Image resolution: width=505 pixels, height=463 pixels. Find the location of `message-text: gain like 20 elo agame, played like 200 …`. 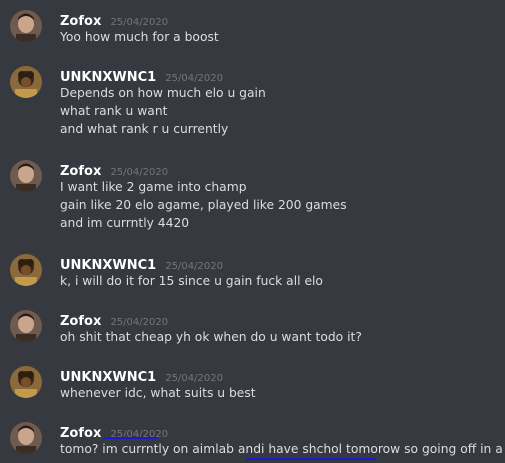

message-text: gain like 20 elo agame, played like 200 … is located at coordinates (203, 205).